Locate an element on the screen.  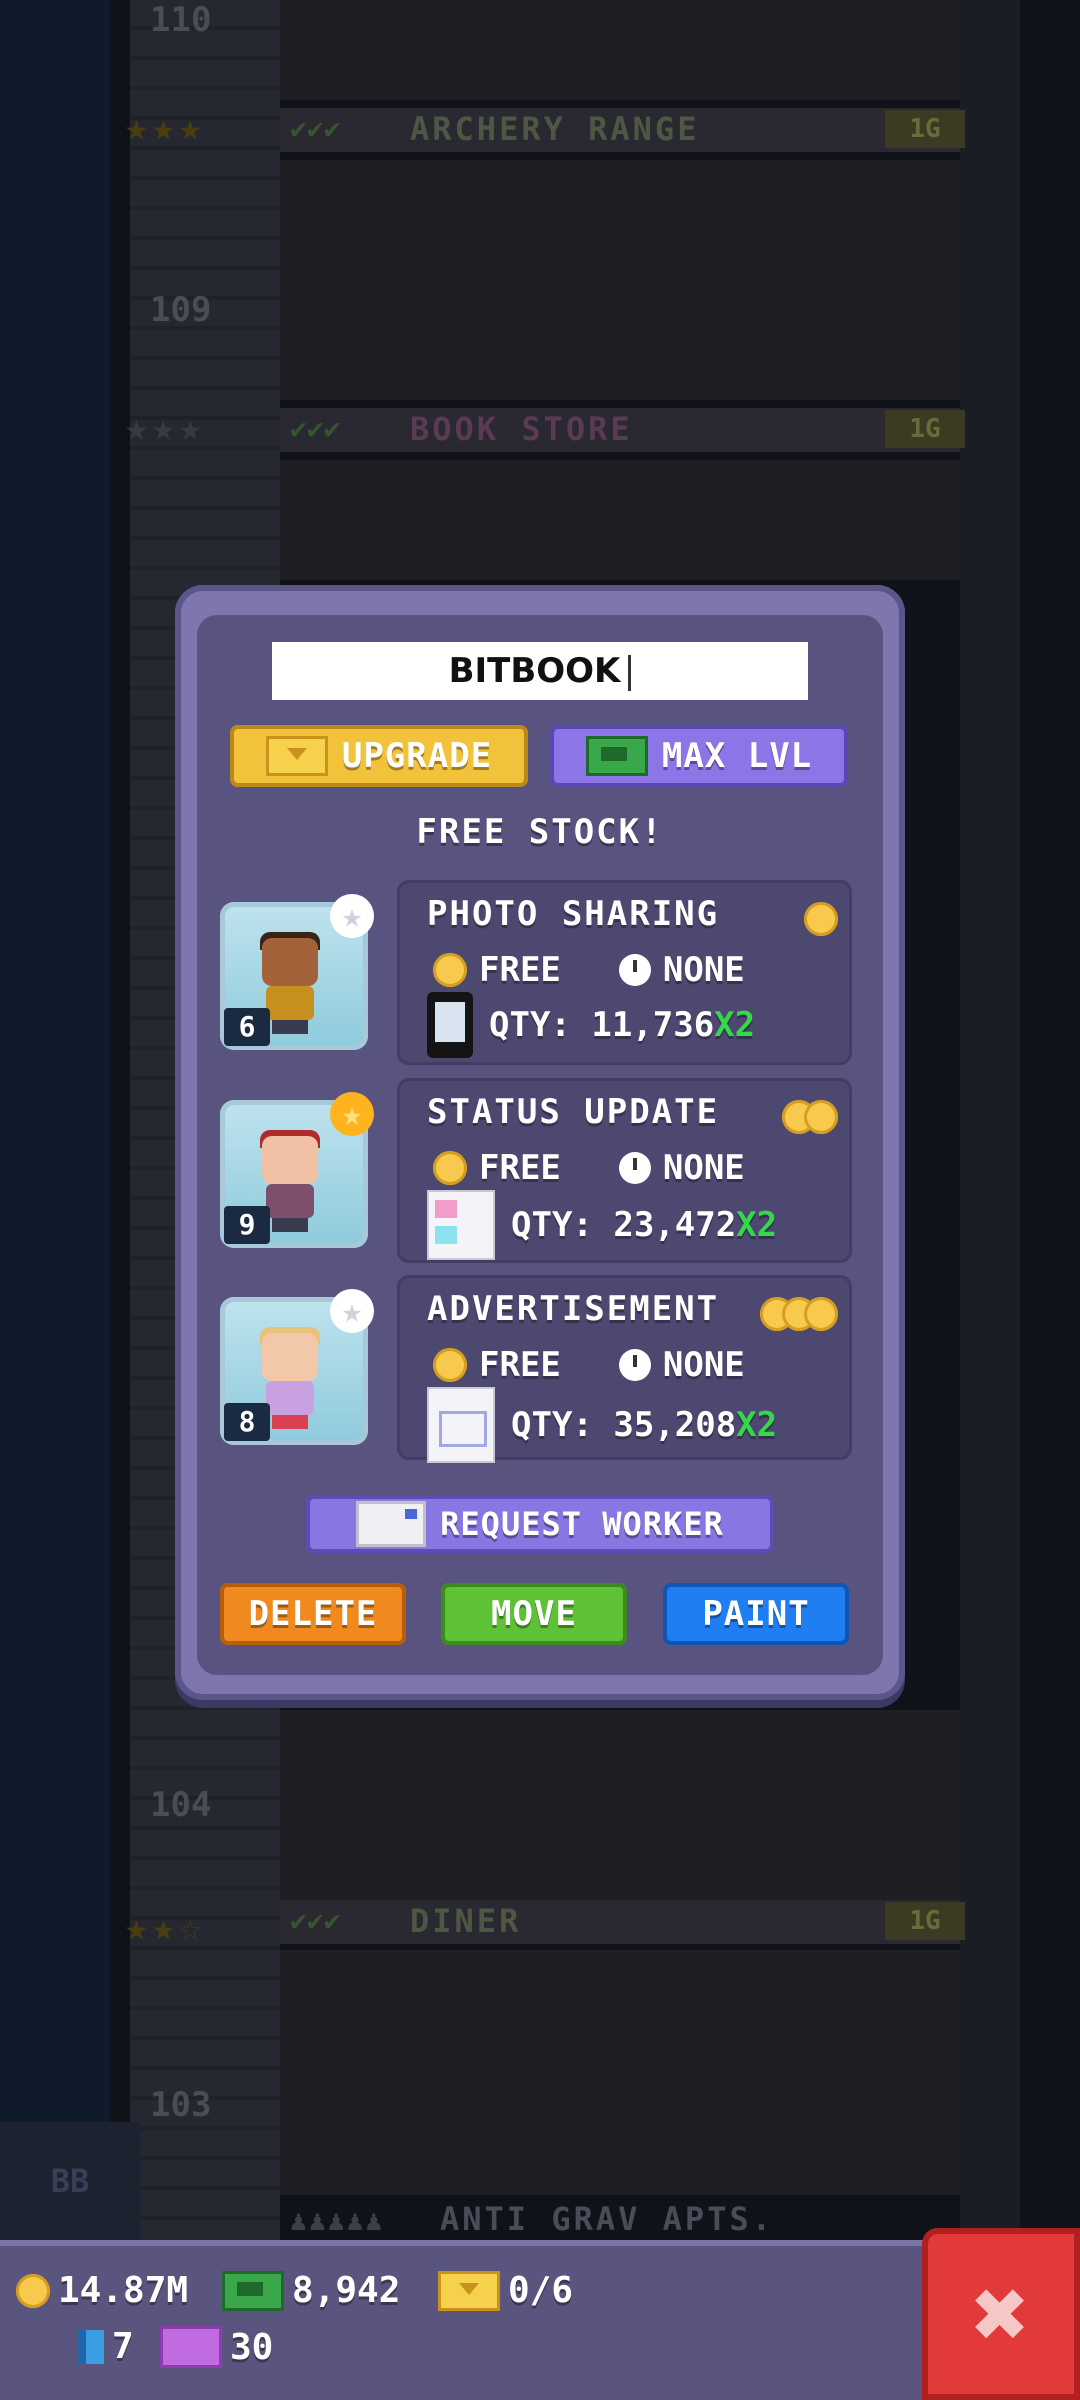
text-caret is located at coordinates (630, 672).